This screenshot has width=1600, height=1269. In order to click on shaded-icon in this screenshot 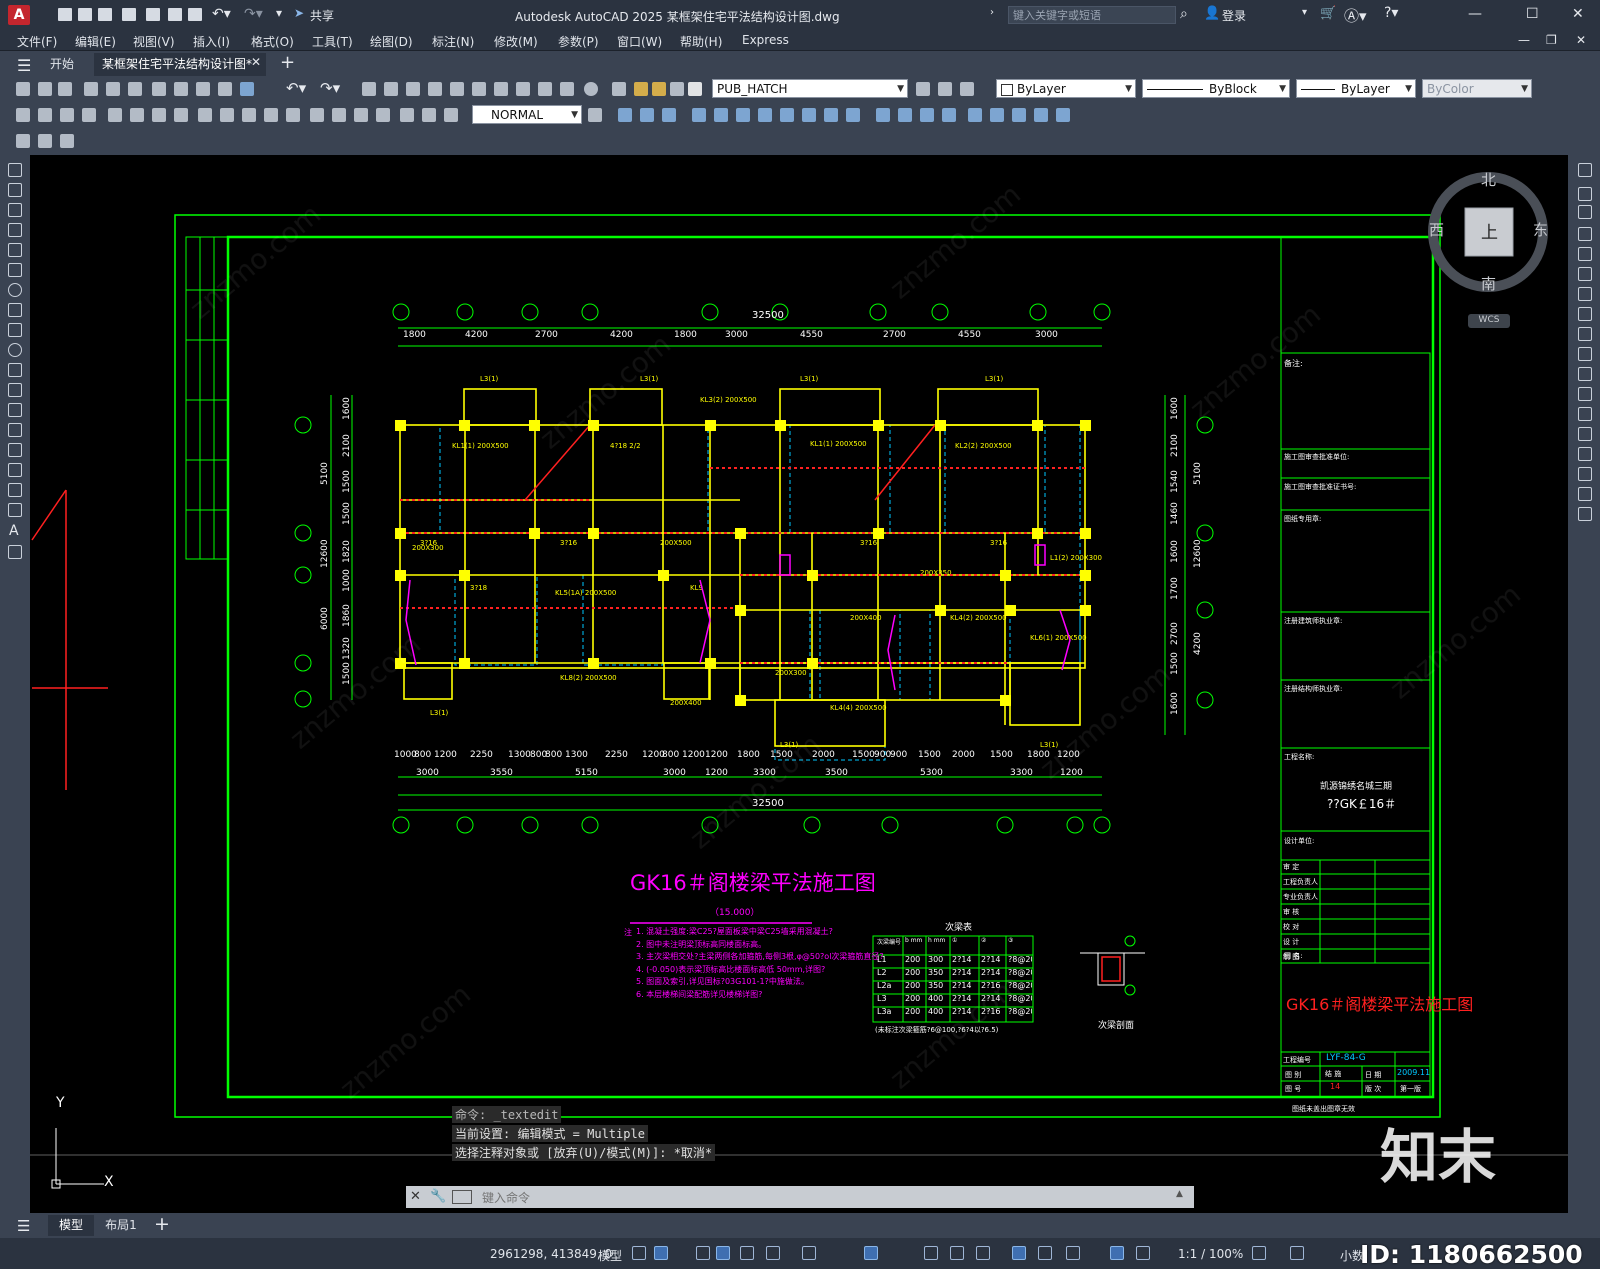, I will do `click(905, 115)`.